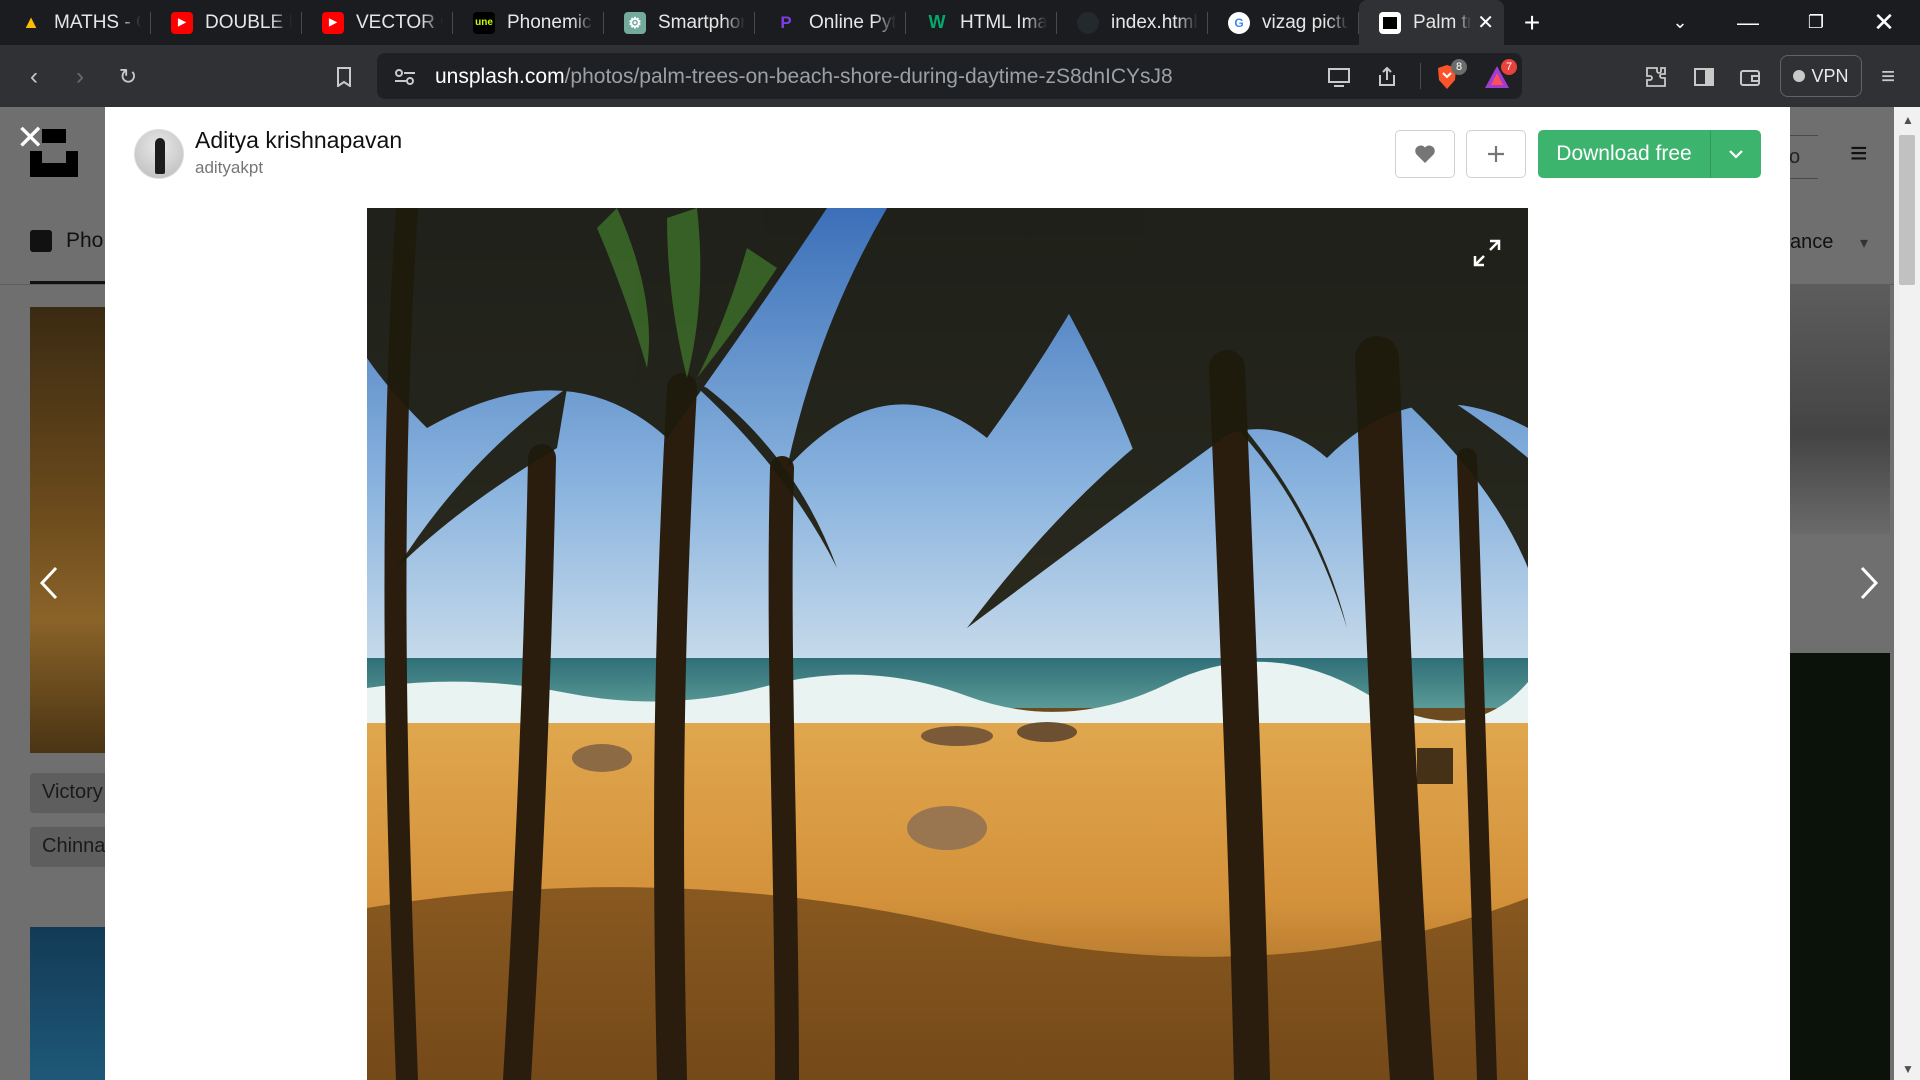 The width and height of the screenshot is (1920, 1080). What do you see at coordinates (1442, 22) in the screenshot?
I see `tab-title: Palm tre` at bounding box center [1442, 22].